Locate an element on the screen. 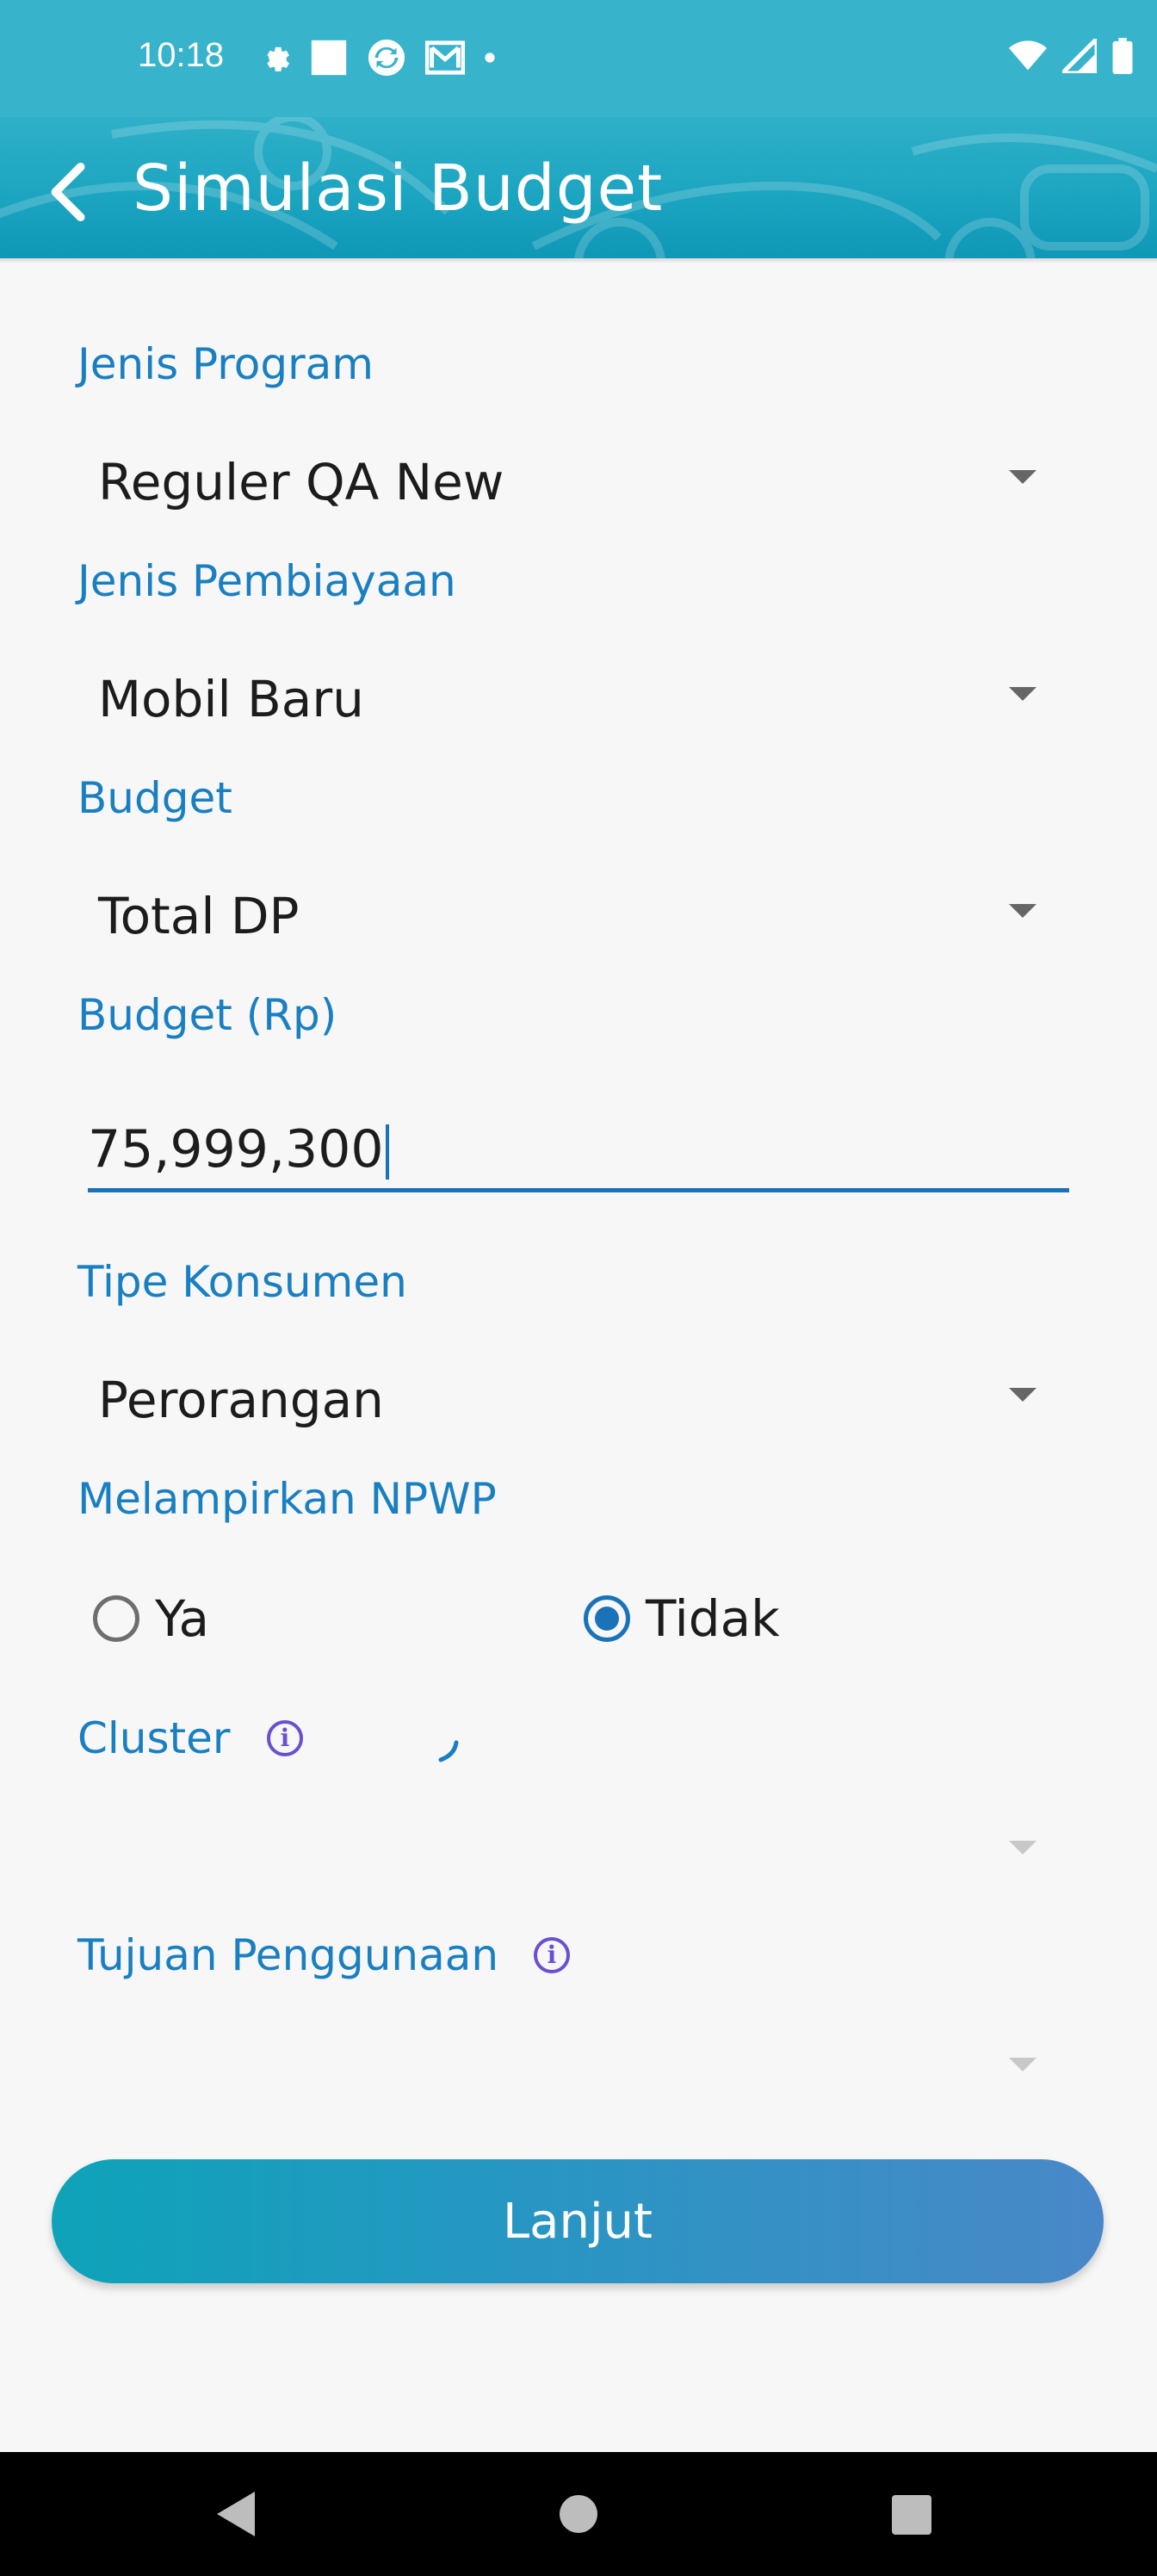 The image size is (1157, 2576). dot-icon is located at coordinates (490, 58).